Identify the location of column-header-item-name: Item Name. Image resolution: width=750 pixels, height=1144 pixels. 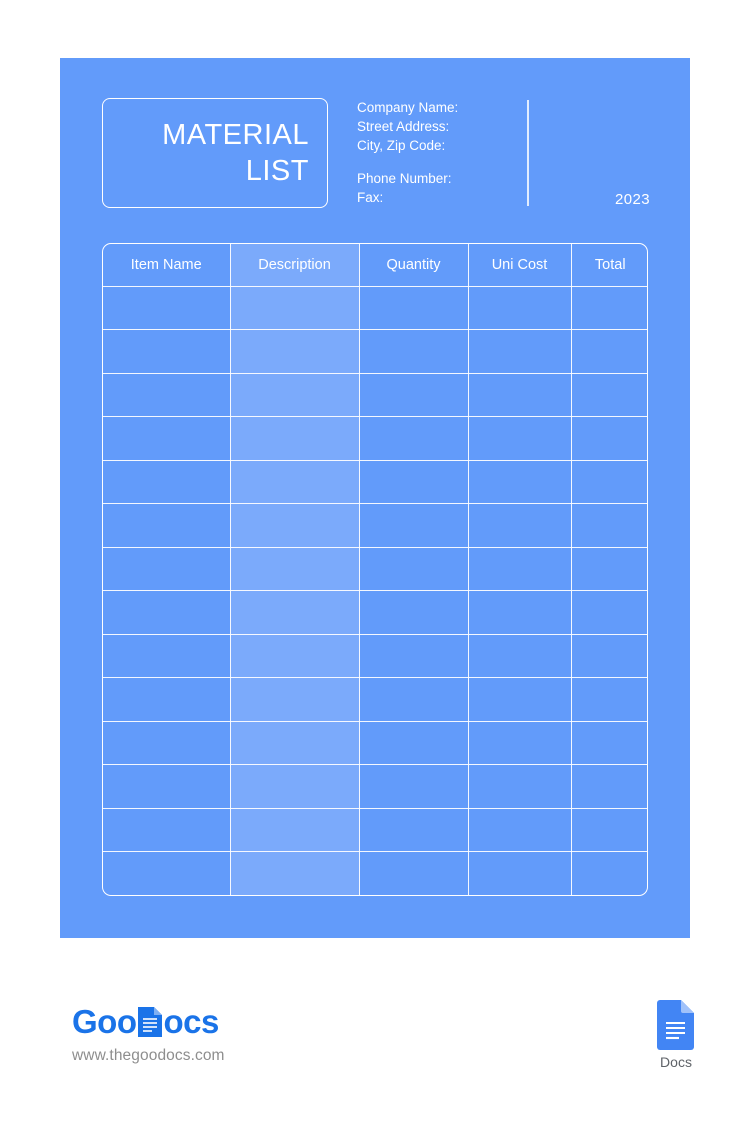
(167, 265).